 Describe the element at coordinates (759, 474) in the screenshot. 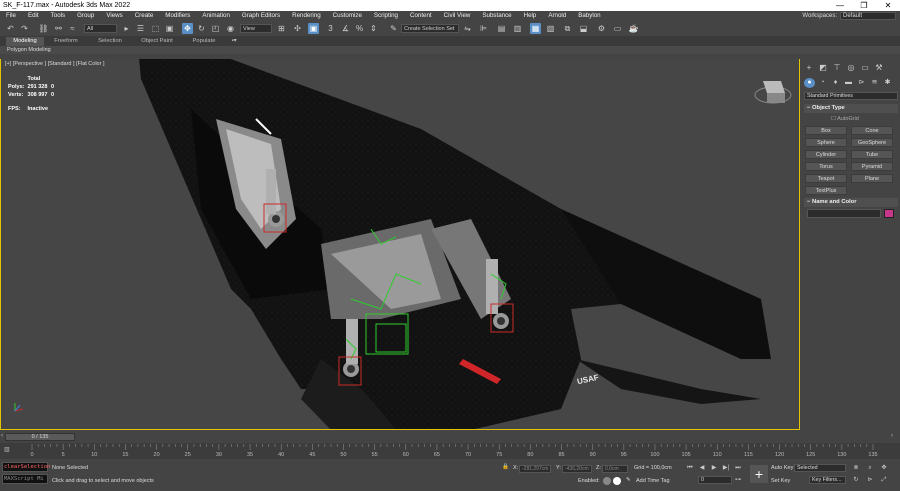

I see `set-key-big-icon: +` at that location.